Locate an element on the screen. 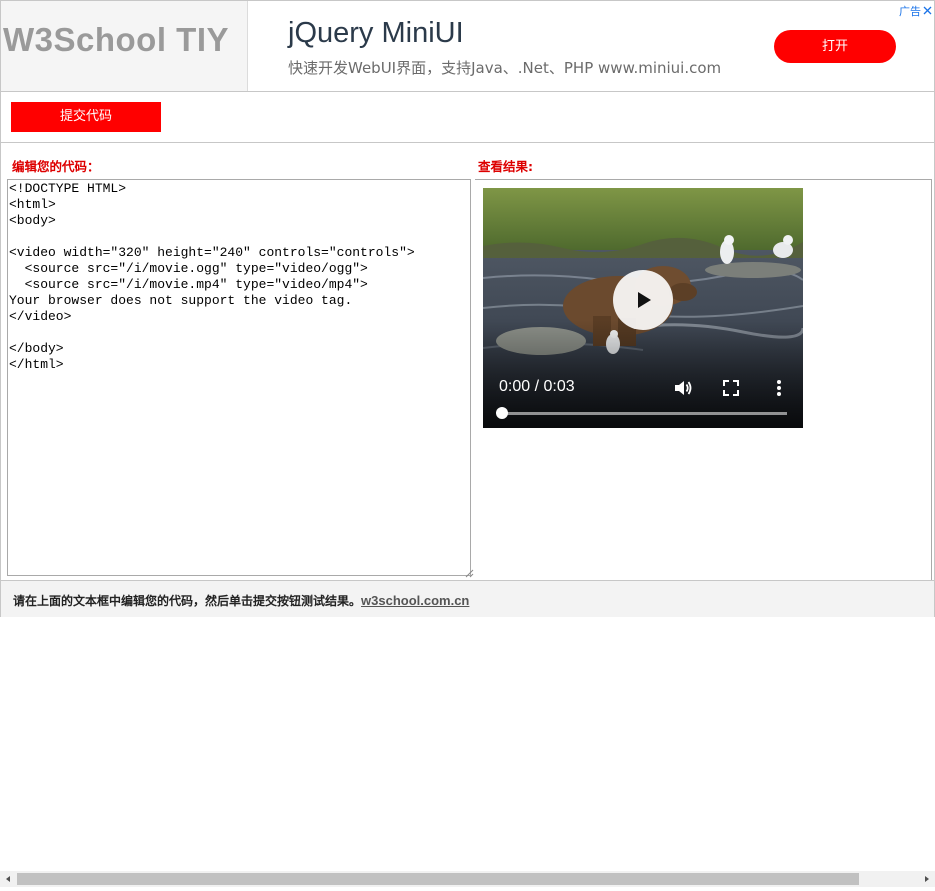 The image size is (935, 891). ad-tag: 广告 is located at coordinates (915, 11).